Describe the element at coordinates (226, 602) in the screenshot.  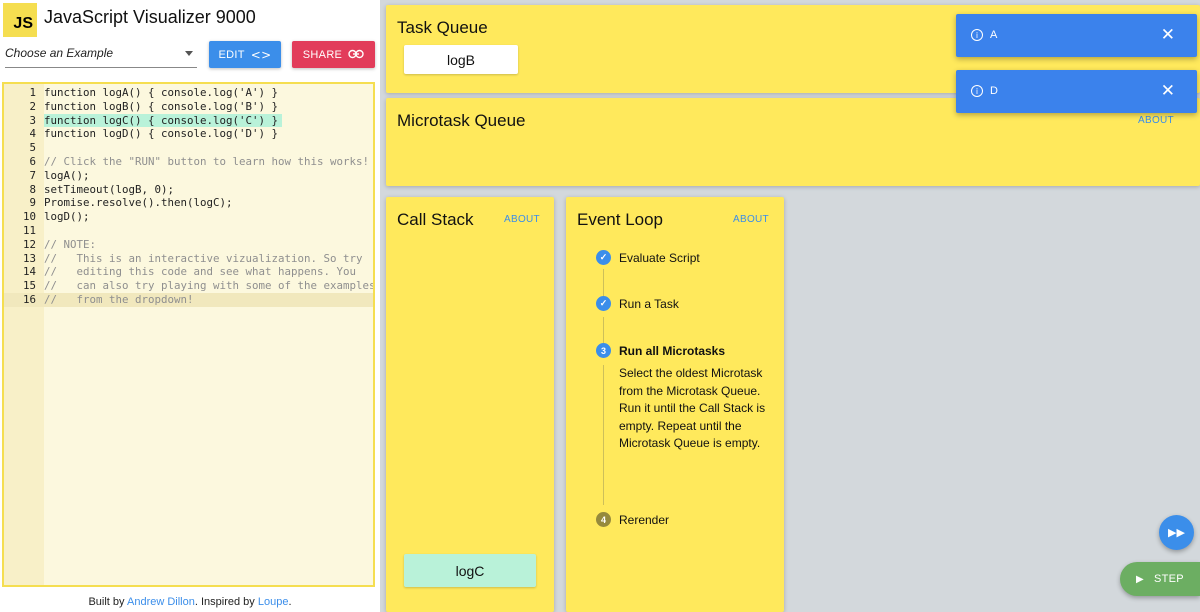
I see `footer-middle: . Inspired by` at that location.